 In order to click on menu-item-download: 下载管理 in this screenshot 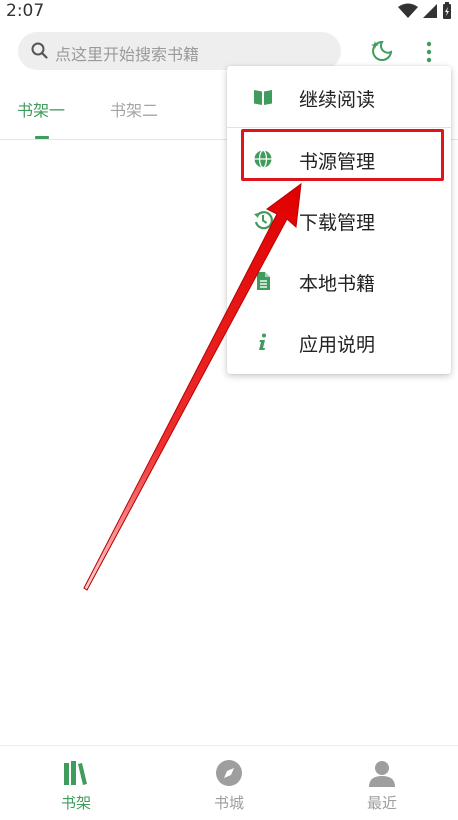, I will do `click(339, 219)`.